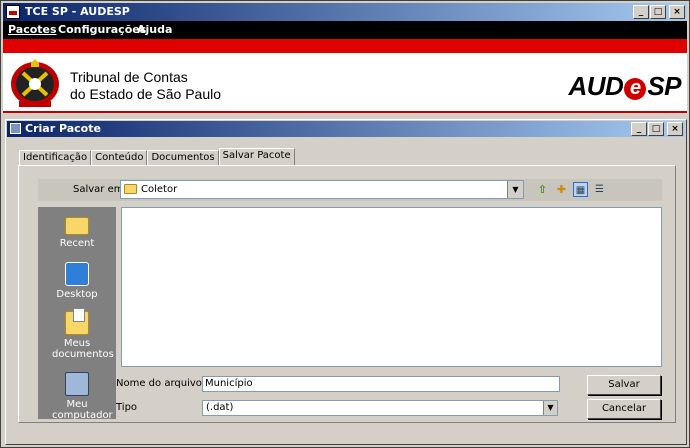  Describe the element at coordinates (345, 30) in the screenshot. I see `menu-bar: Pacotes Configurações Ajuda` at that location.